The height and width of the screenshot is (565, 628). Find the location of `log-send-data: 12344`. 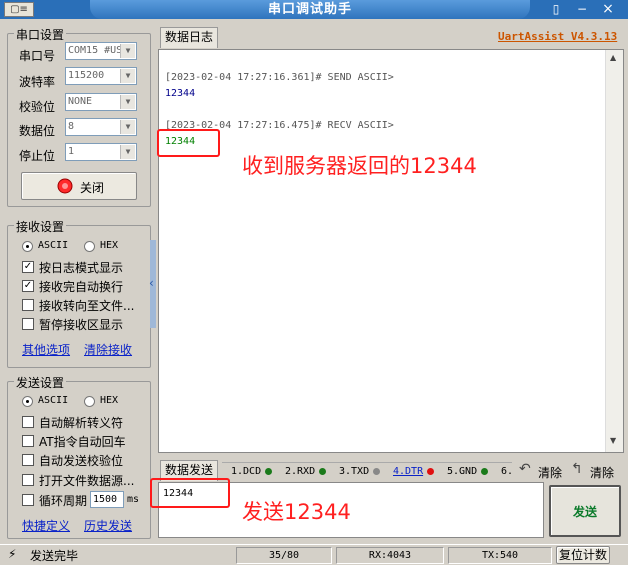

log-send-data: 12344 is located at coordinates (180, 93).